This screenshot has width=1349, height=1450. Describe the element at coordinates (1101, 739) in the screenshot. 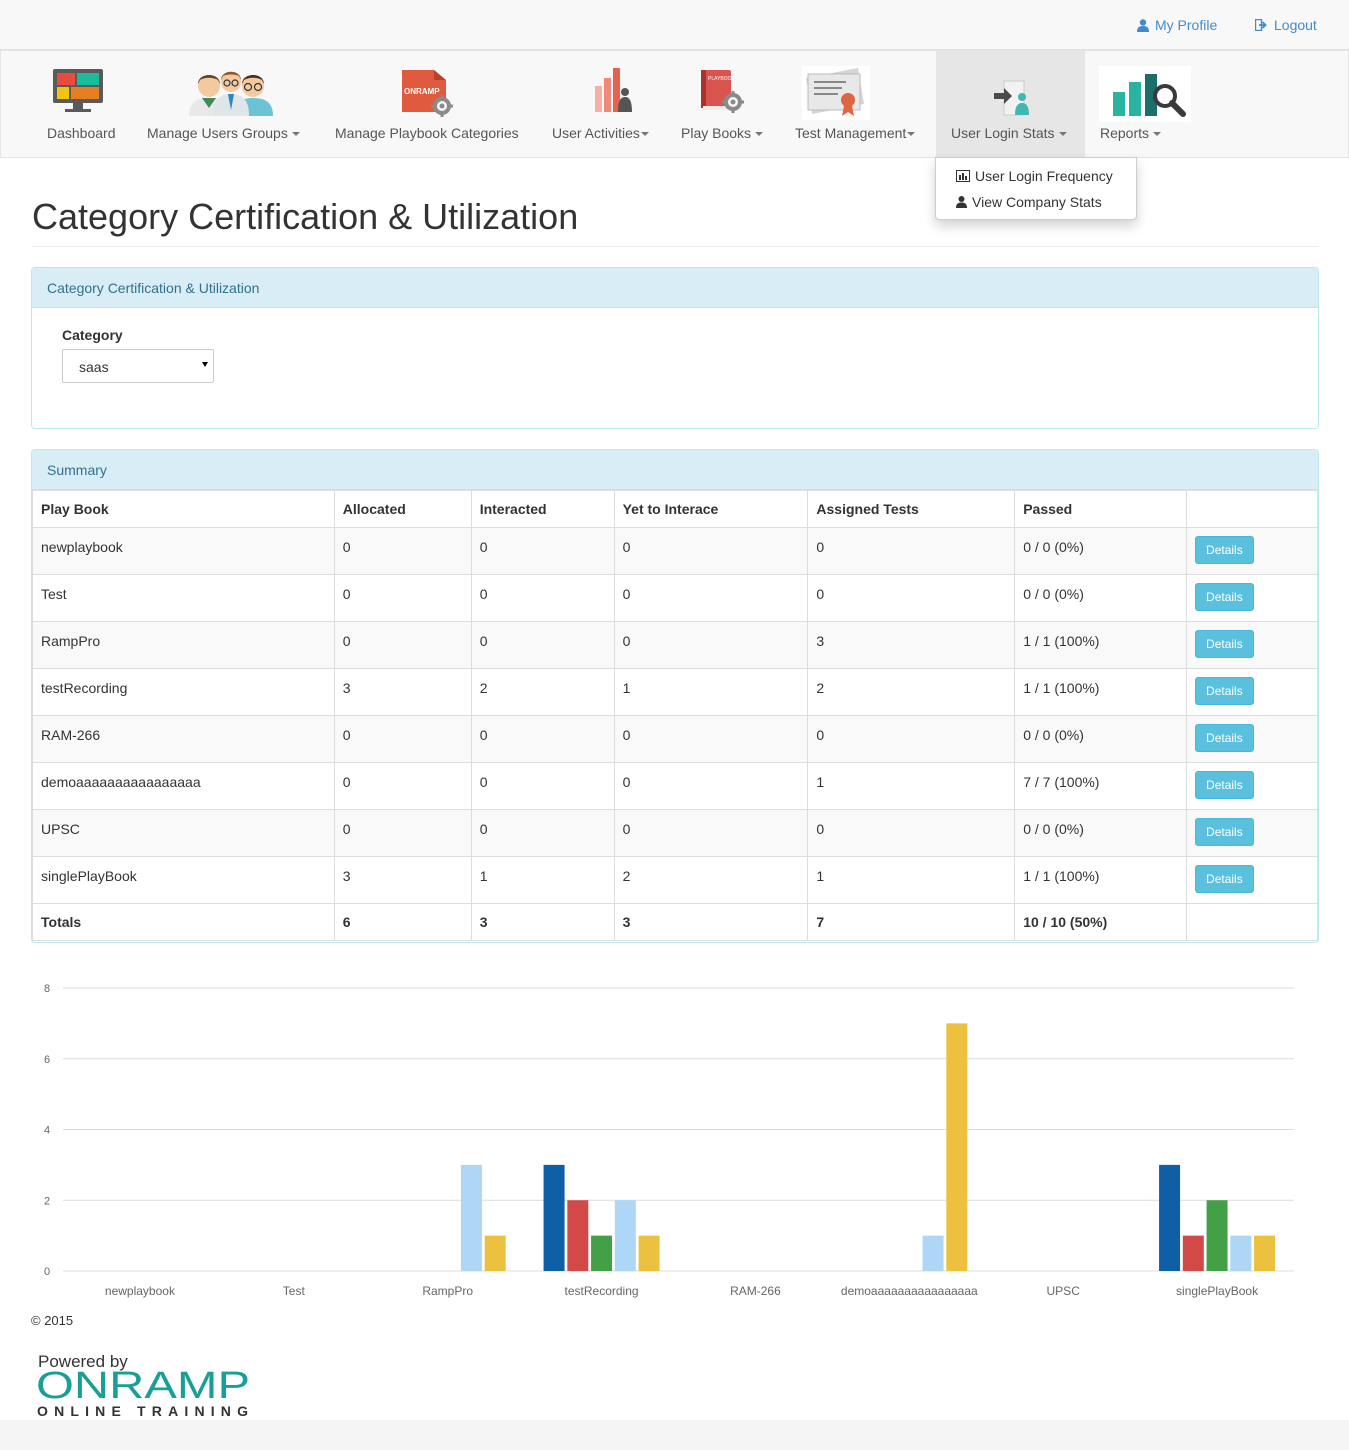

I see `cell-passed: 0 / 0 (0%)` at that location.